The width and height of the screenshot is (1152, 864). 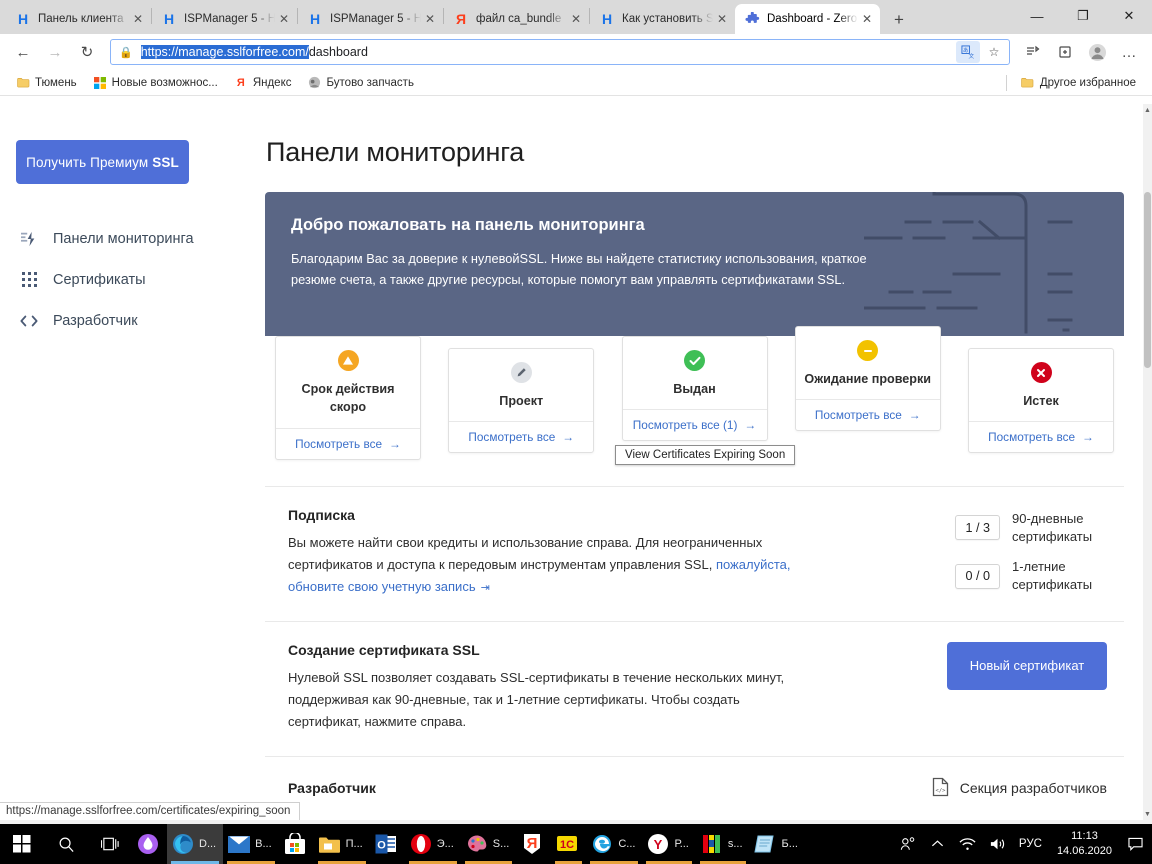 What do you see at coordinates (1027, 665) in the screenshot?
I see `new-certificate-button: Новый сертификат` at bounding box center [1027, 665].